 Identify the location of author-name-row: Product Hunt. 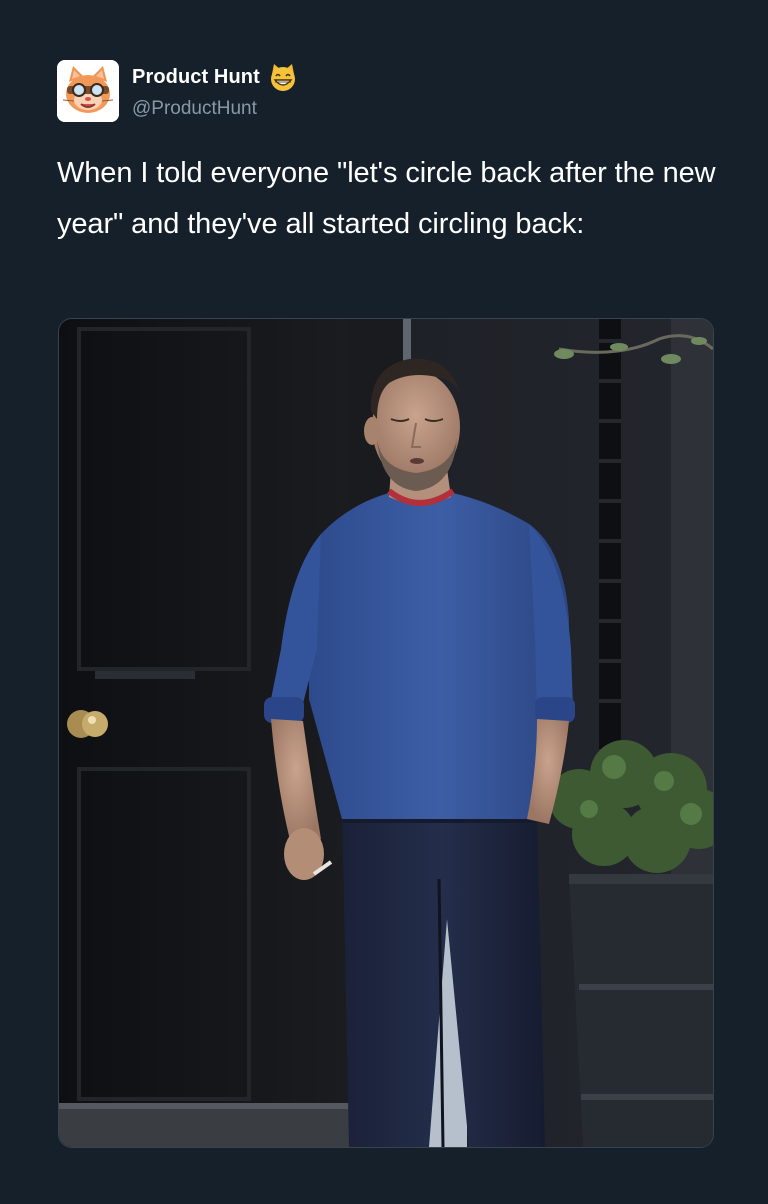
(215, 77).